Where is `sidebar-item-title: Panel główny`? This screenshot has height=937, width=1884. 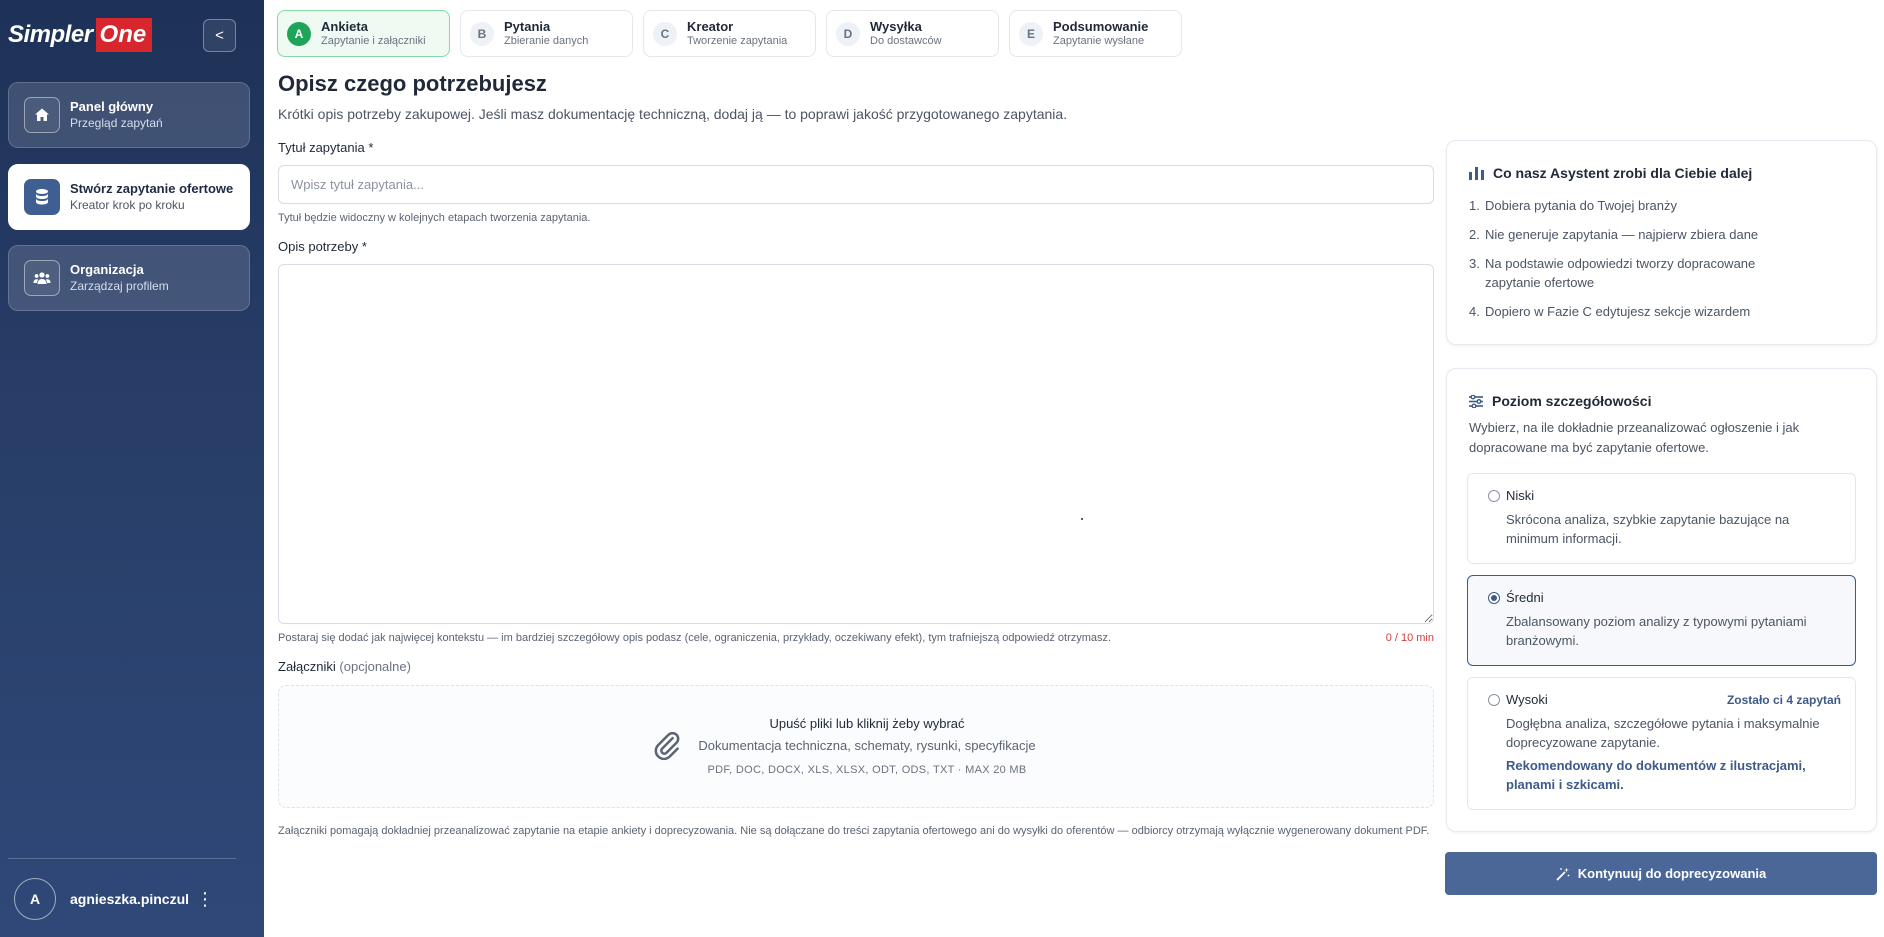 sidebar-item-title: Panel główny is located at coordinates (112, 106).